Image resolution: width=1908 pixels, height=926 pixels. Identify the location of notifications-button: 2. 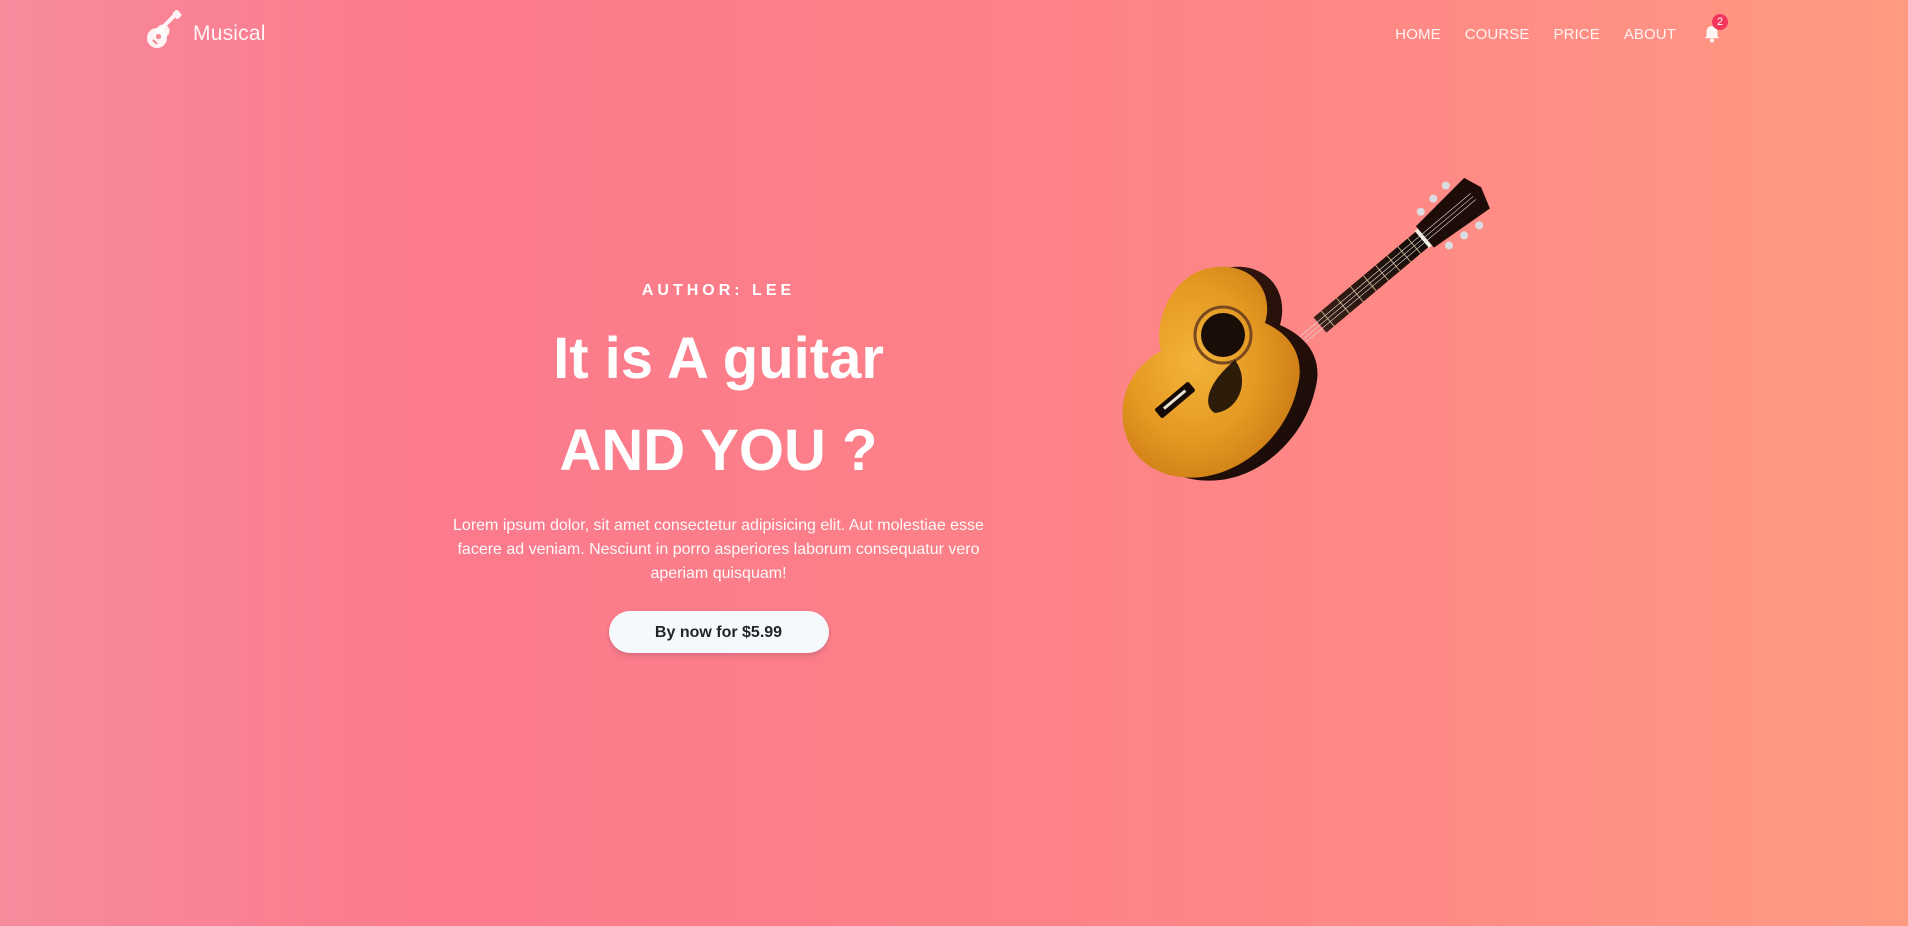
(1714, 30).